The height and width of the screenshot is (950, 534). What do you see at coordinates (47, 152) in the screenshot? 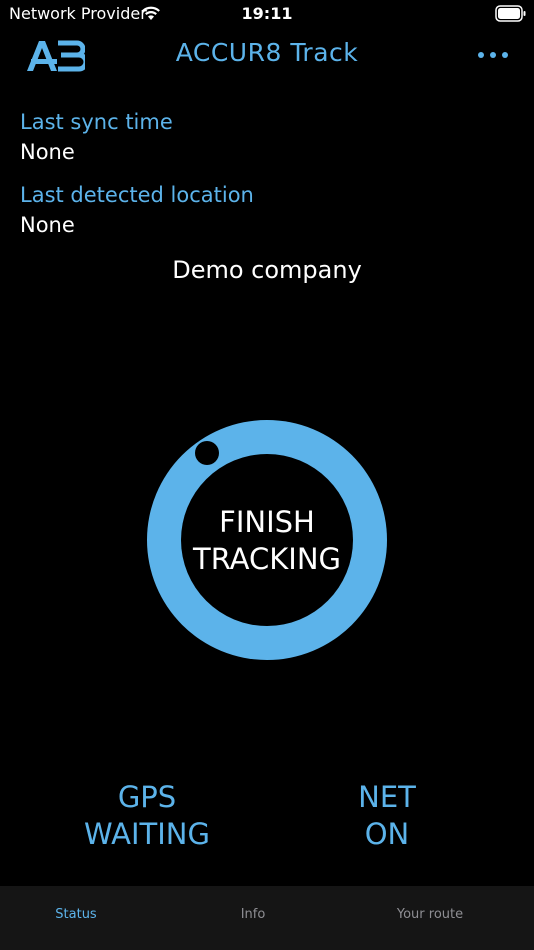
I see `last-sync-value: None` at bounding box center [47, 152].